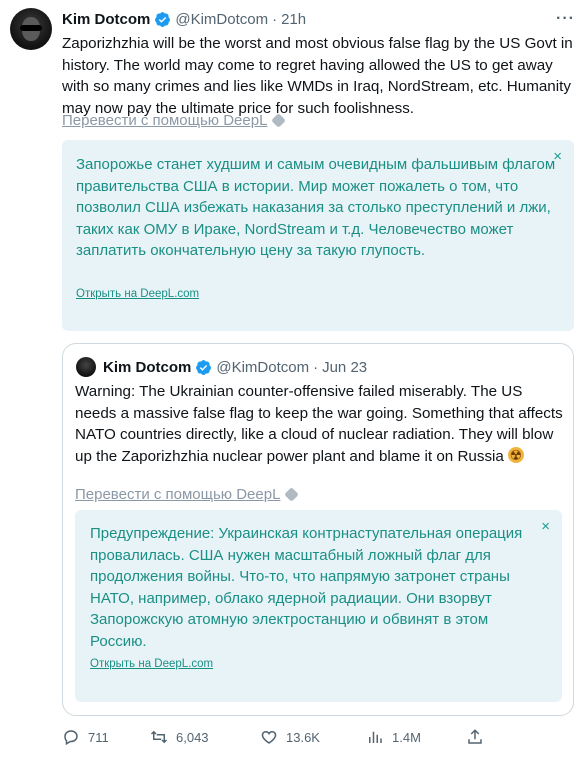 This screenshot has width=587, height=761. I want to click on reply-count: 711, so click(98, 737).